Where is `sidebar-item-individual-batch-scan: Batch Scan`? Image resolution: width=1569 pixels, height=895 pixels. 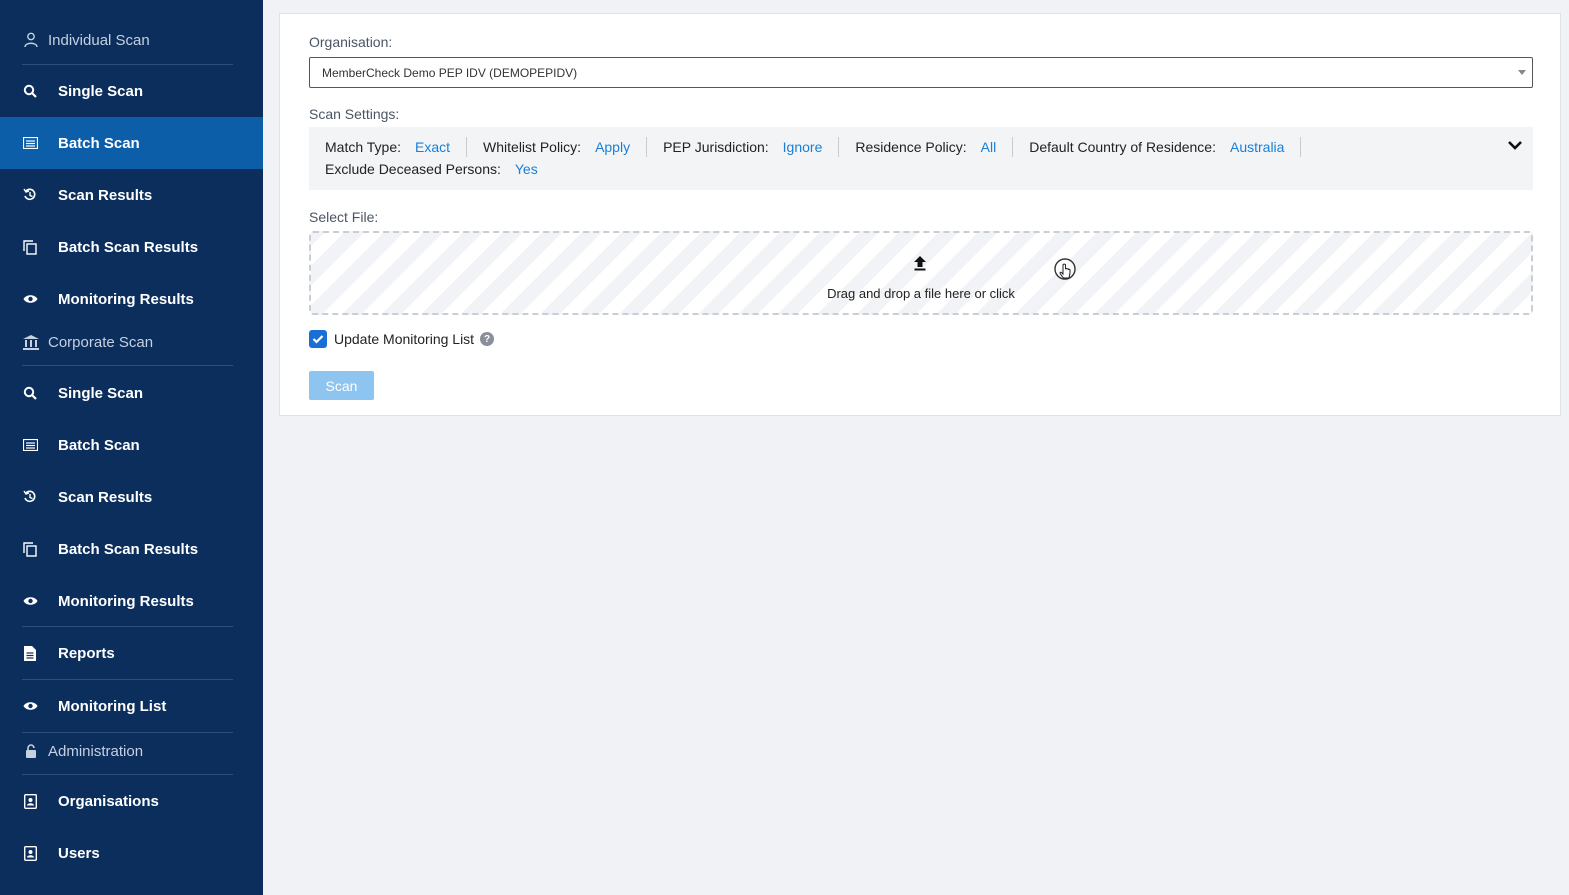 sidebar-item-individual-batch-scan: Batch Scan is located at coordinates (131, 143).